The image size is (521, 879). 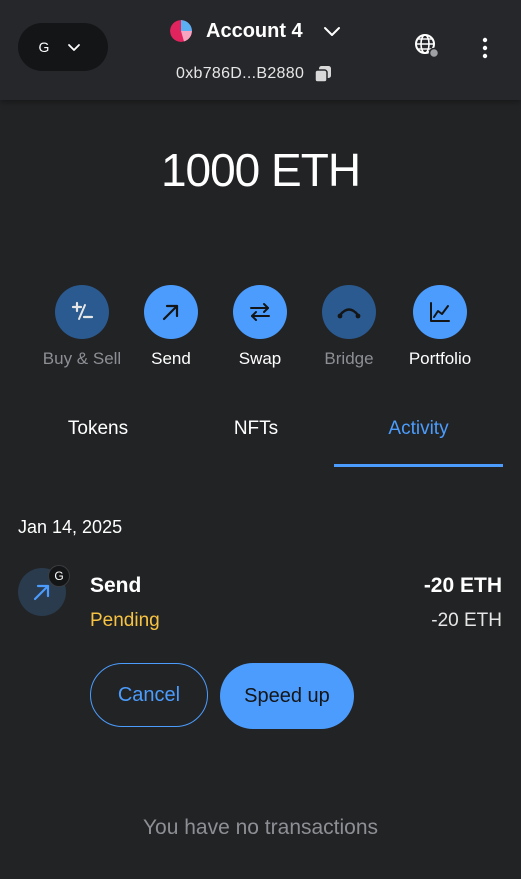 What do you see at coordinates (115, 586) in the screenshot?
I see `transaction-title: Send` at bounding box center [115, 586].